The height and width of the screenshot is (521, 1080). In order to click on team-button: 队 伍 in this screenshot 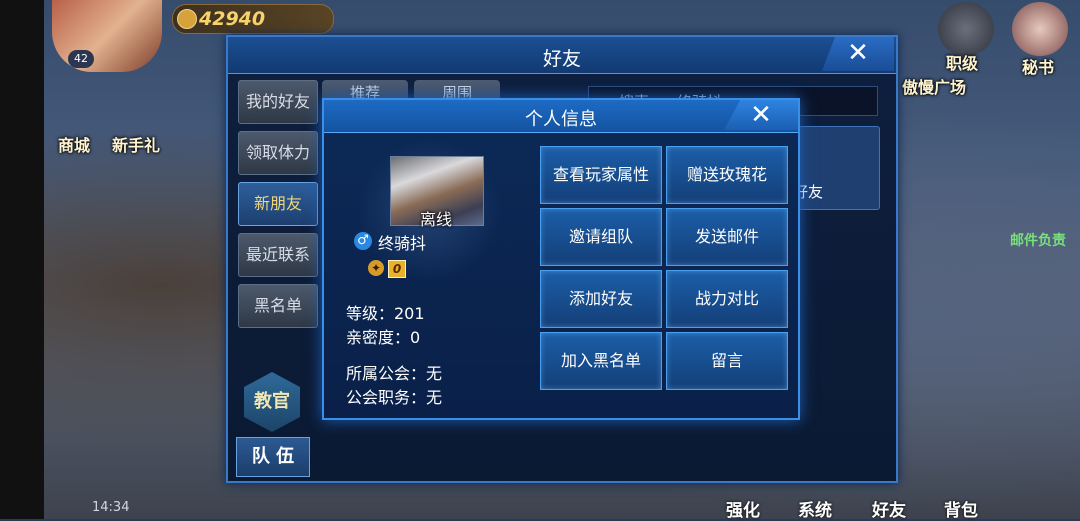, I will do `click(273, 457)`.